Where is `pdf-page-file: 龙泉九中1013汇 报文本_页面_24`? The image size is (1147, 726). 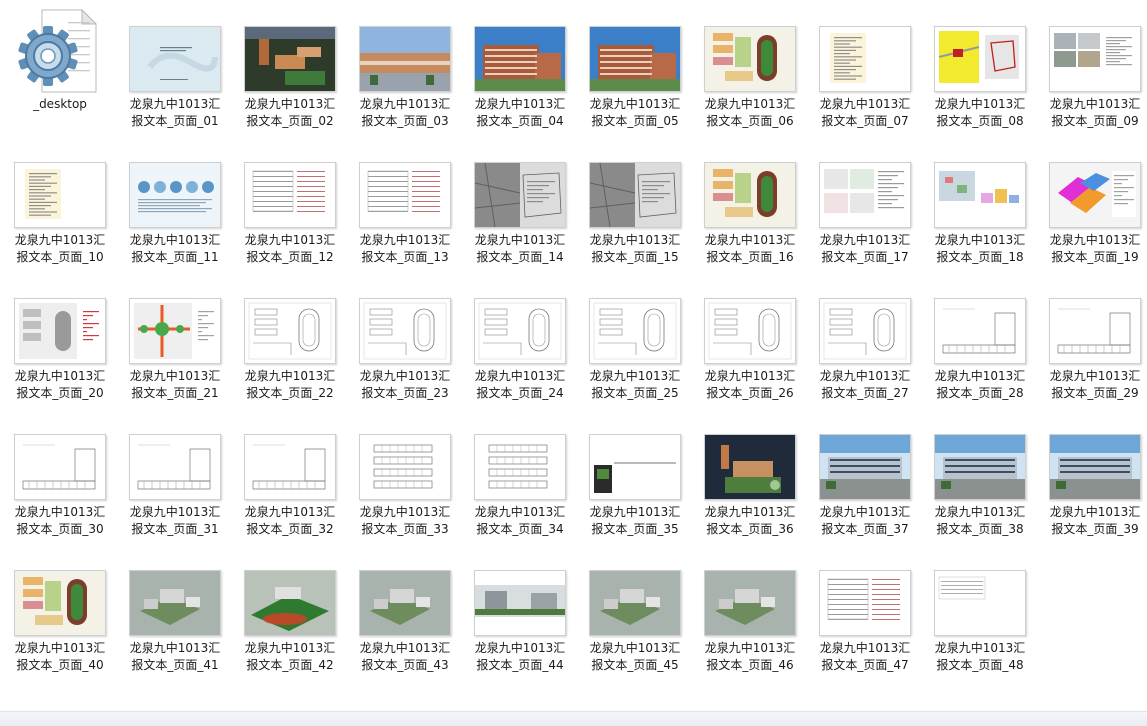
pdf-page-file: 龙泉九中1013汇 报文本_页面_24 is located at coordinates (520, 336).